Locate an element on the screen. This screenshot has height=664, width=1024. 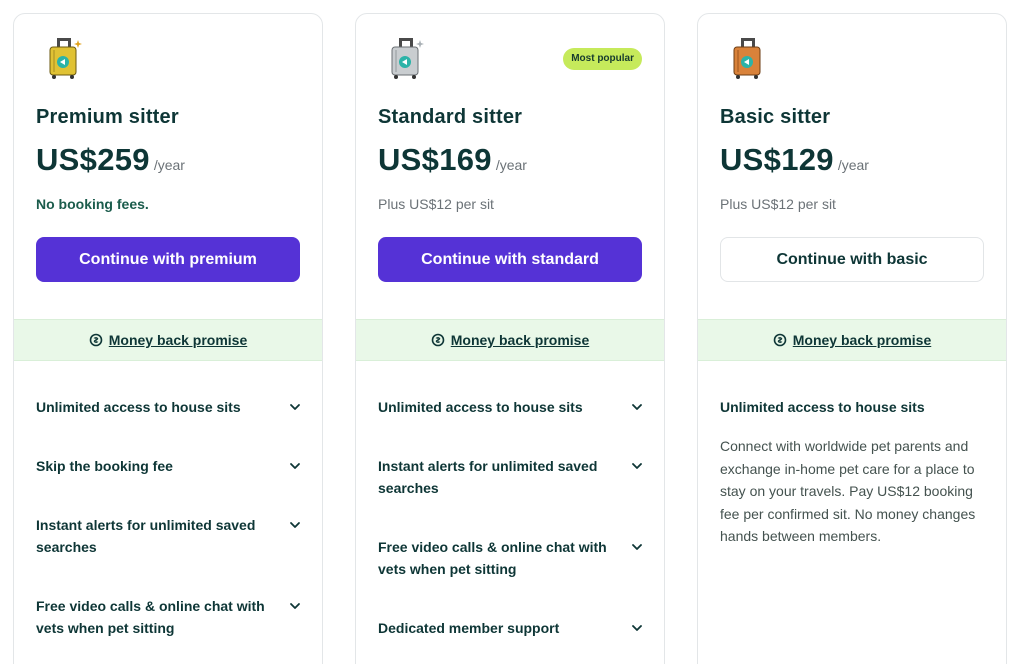
feature-item: Skip the booking fee is located at coordinates (169, 466).